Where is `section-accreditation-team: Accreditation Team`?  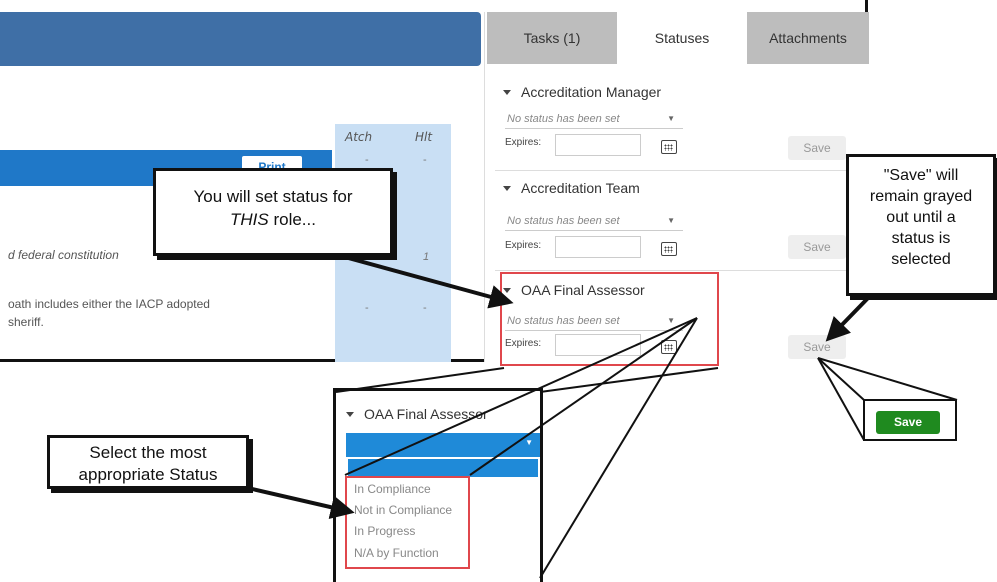
section-accreditation-team: Accreditation Team is located at coordinates (671, 188).